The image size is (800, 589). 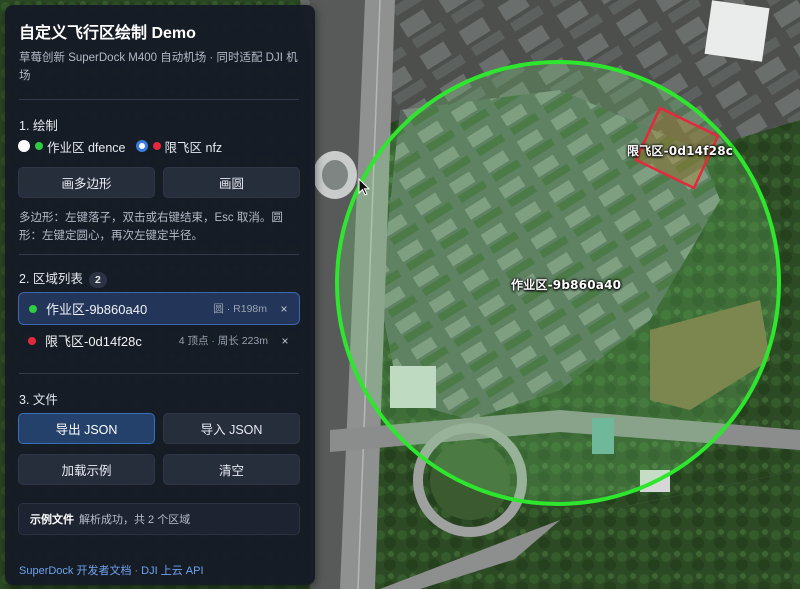 What do you see at coordinates (141, 146) in the screenshot?
I see `radio-nfz` at bounding box center [141, 146].